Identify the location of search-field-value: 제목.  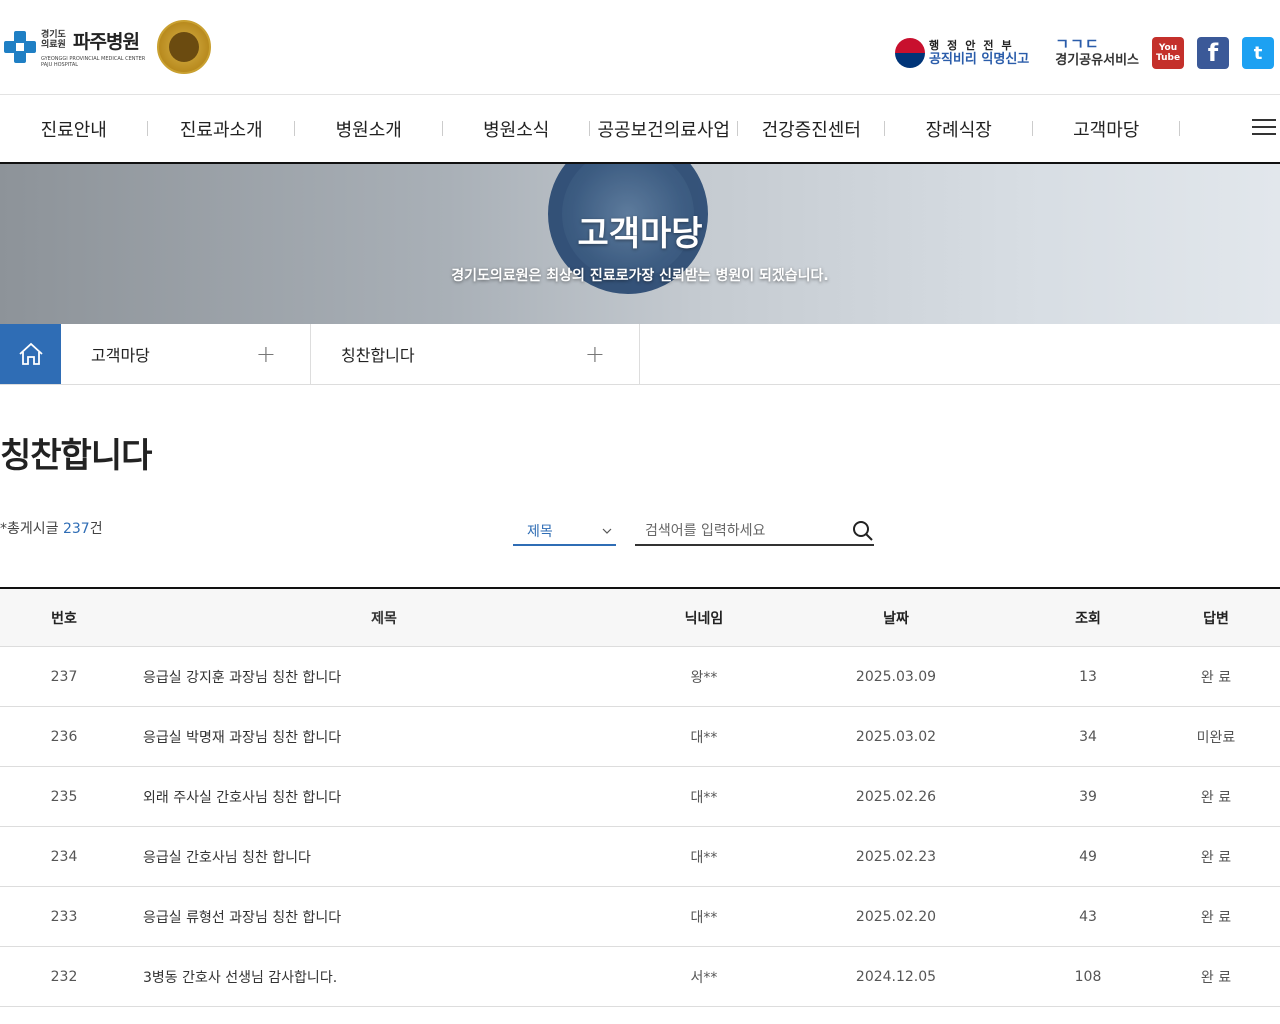
(540, 532).